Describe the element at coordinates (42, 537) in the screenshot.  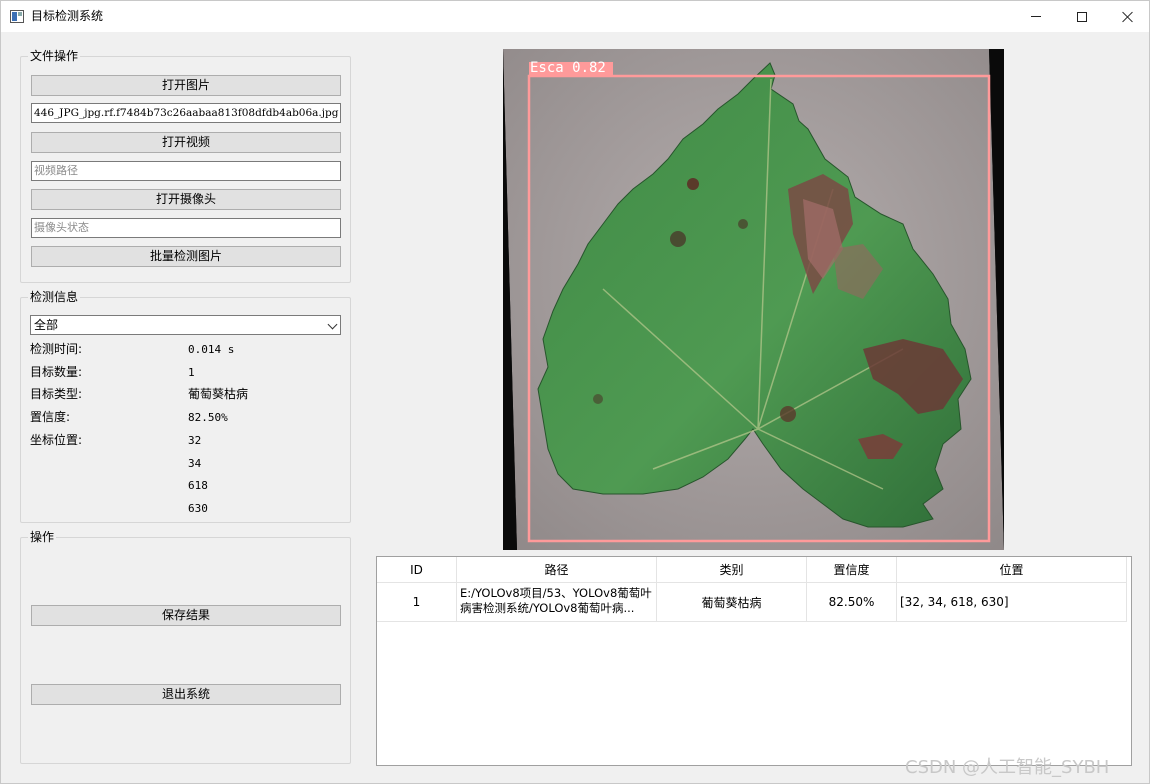
I see `operations-title: 操作` at that location.